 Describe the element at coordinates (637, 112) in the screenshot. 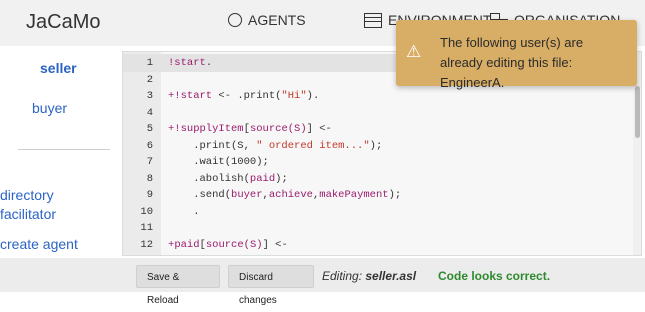

I see `scrollbar-thumb` at that location.